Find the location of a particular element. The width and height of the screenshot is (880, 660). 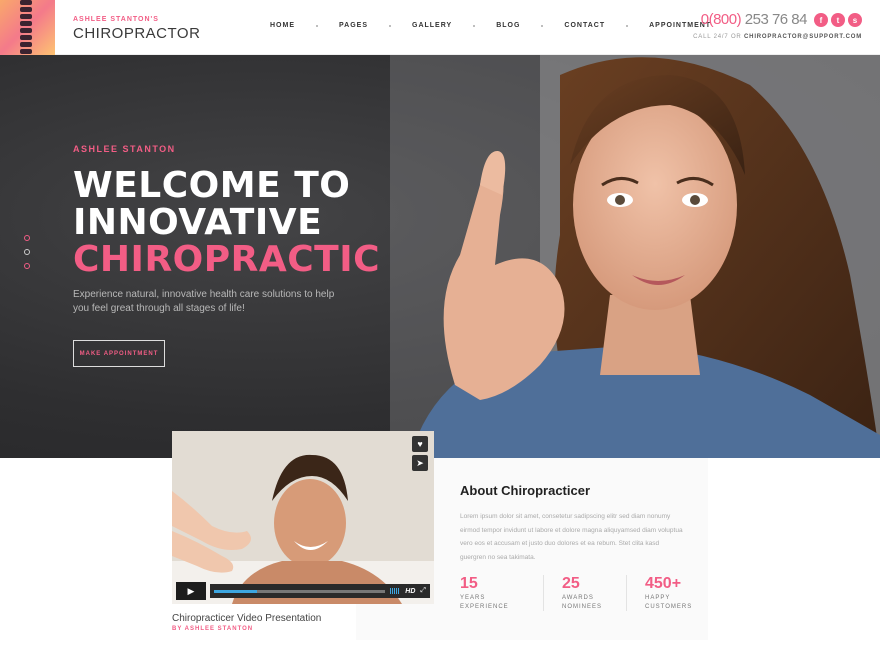

hero-title-line-1: WELCOME TO is located at coordinates (212, 185).